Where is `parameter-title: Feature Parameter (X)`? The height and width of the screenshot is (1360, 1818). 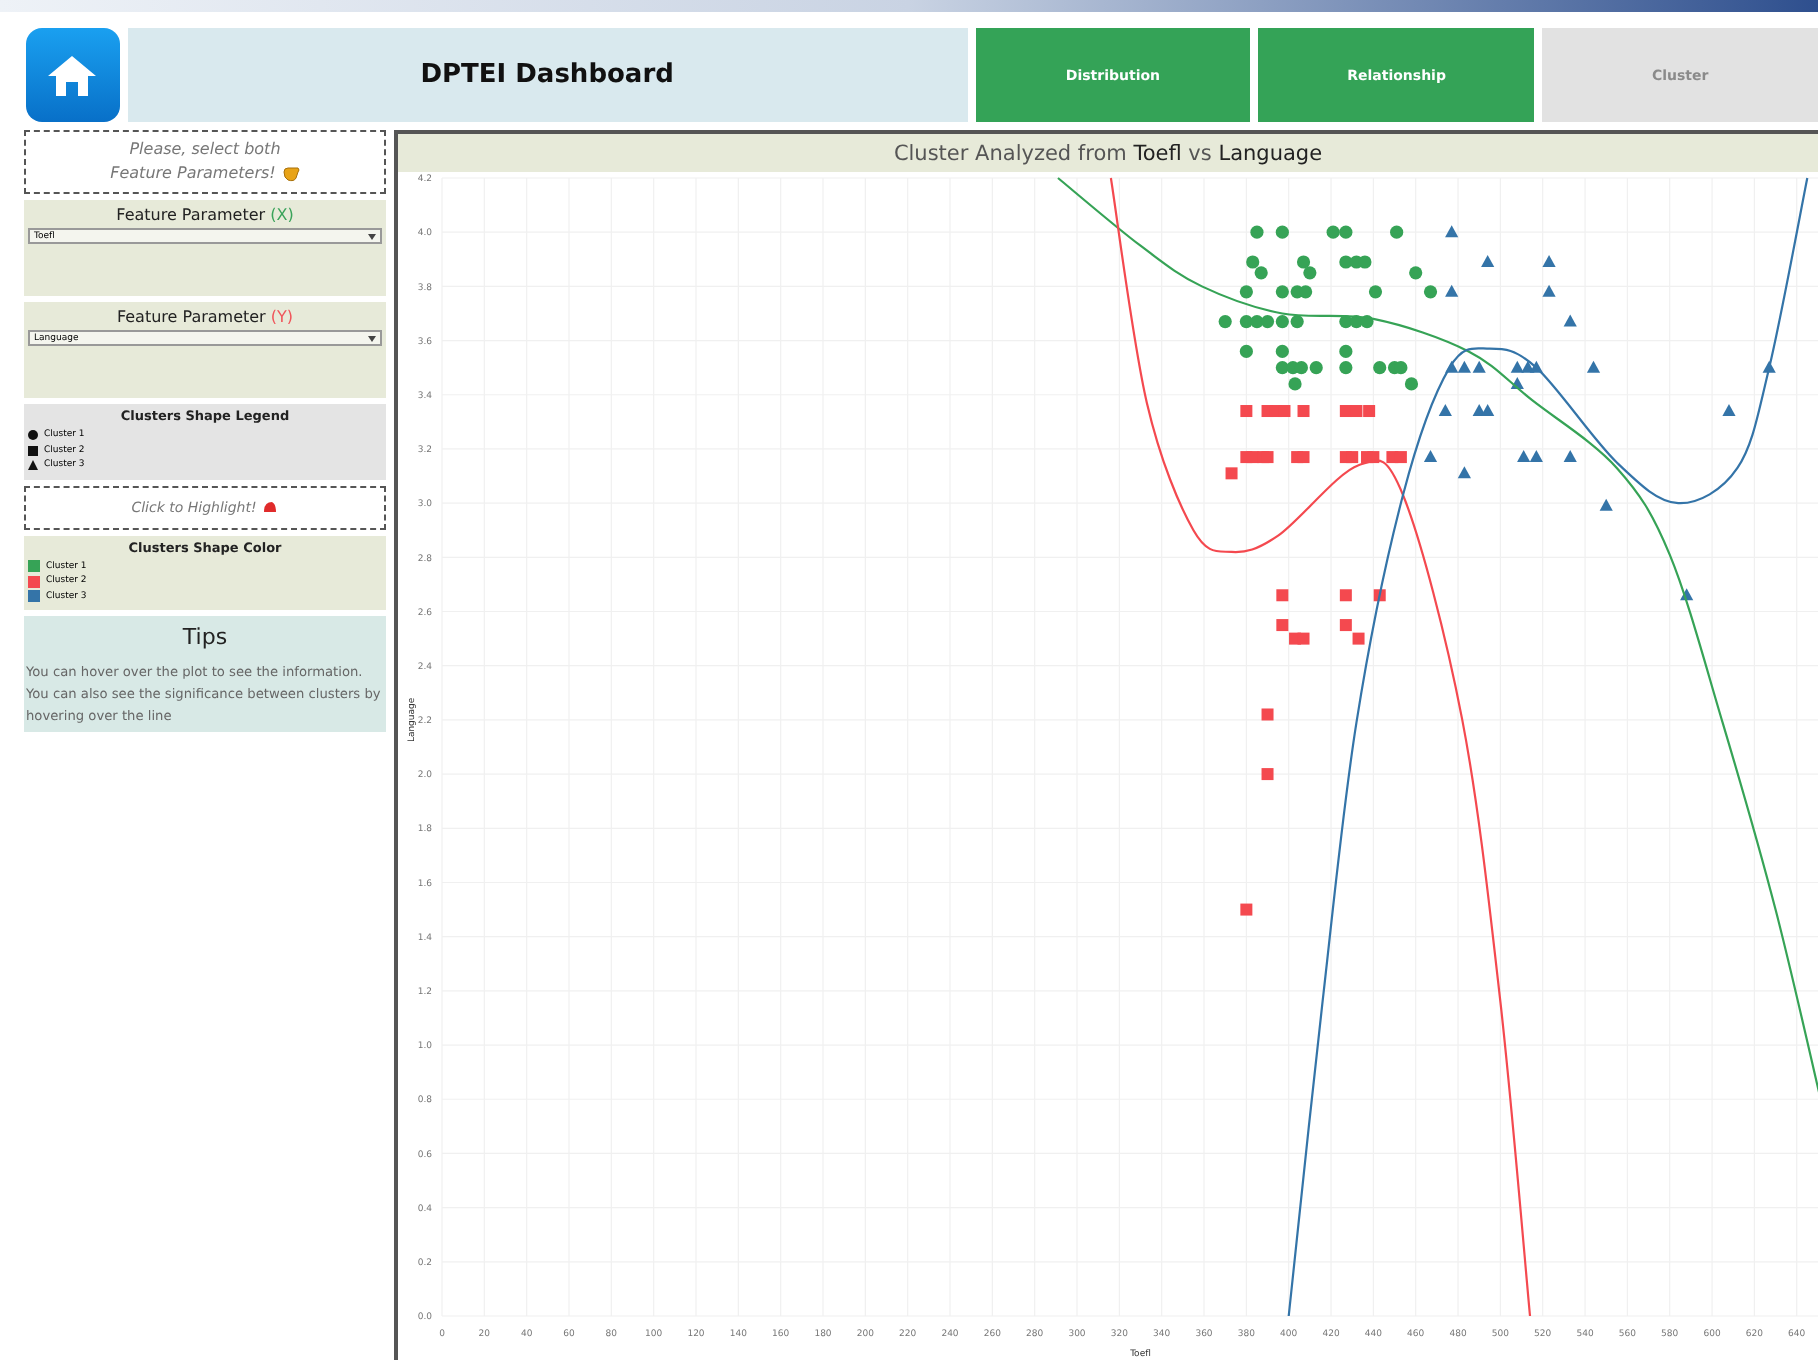
parameter-title: Feature Parameter (X) is located at coordinates (205, 215).